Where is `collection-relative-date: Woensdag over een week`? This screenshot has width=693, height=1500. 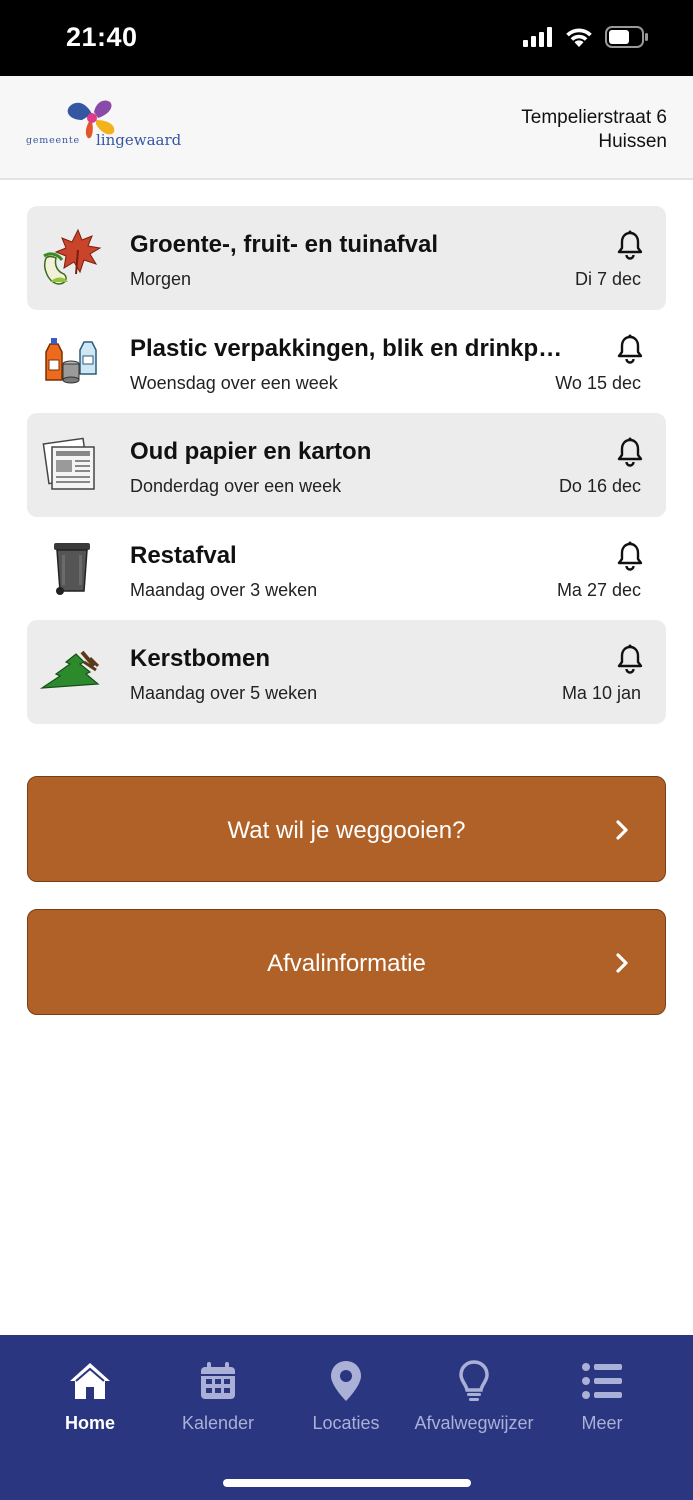 collection-relative-date: Woensdag over een week is located at coordinates (234, 382).